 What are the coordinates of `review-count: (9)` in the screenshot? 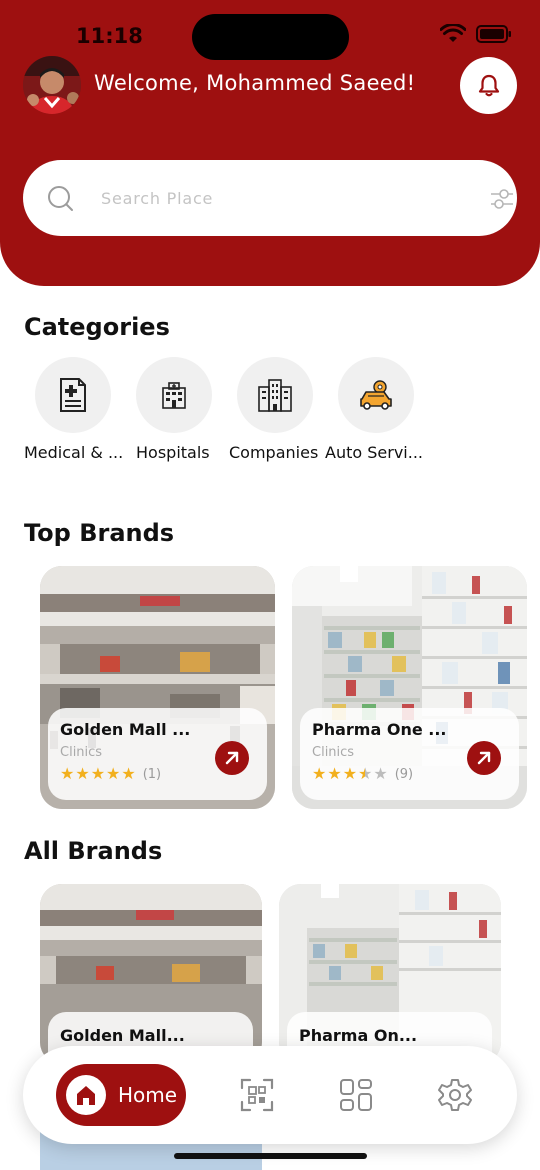 It's located at (404, 774).